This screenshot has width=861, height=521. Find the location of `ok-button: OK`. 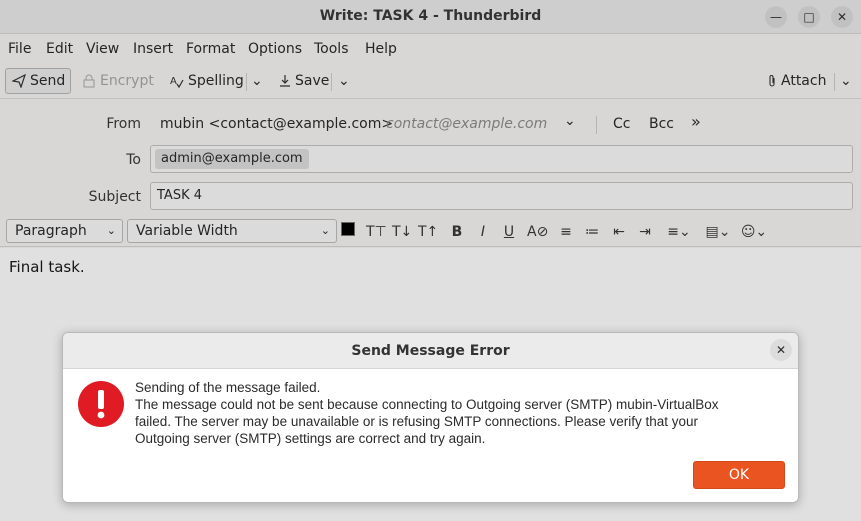

ok-button: OK is located at coordinates (739, 475).